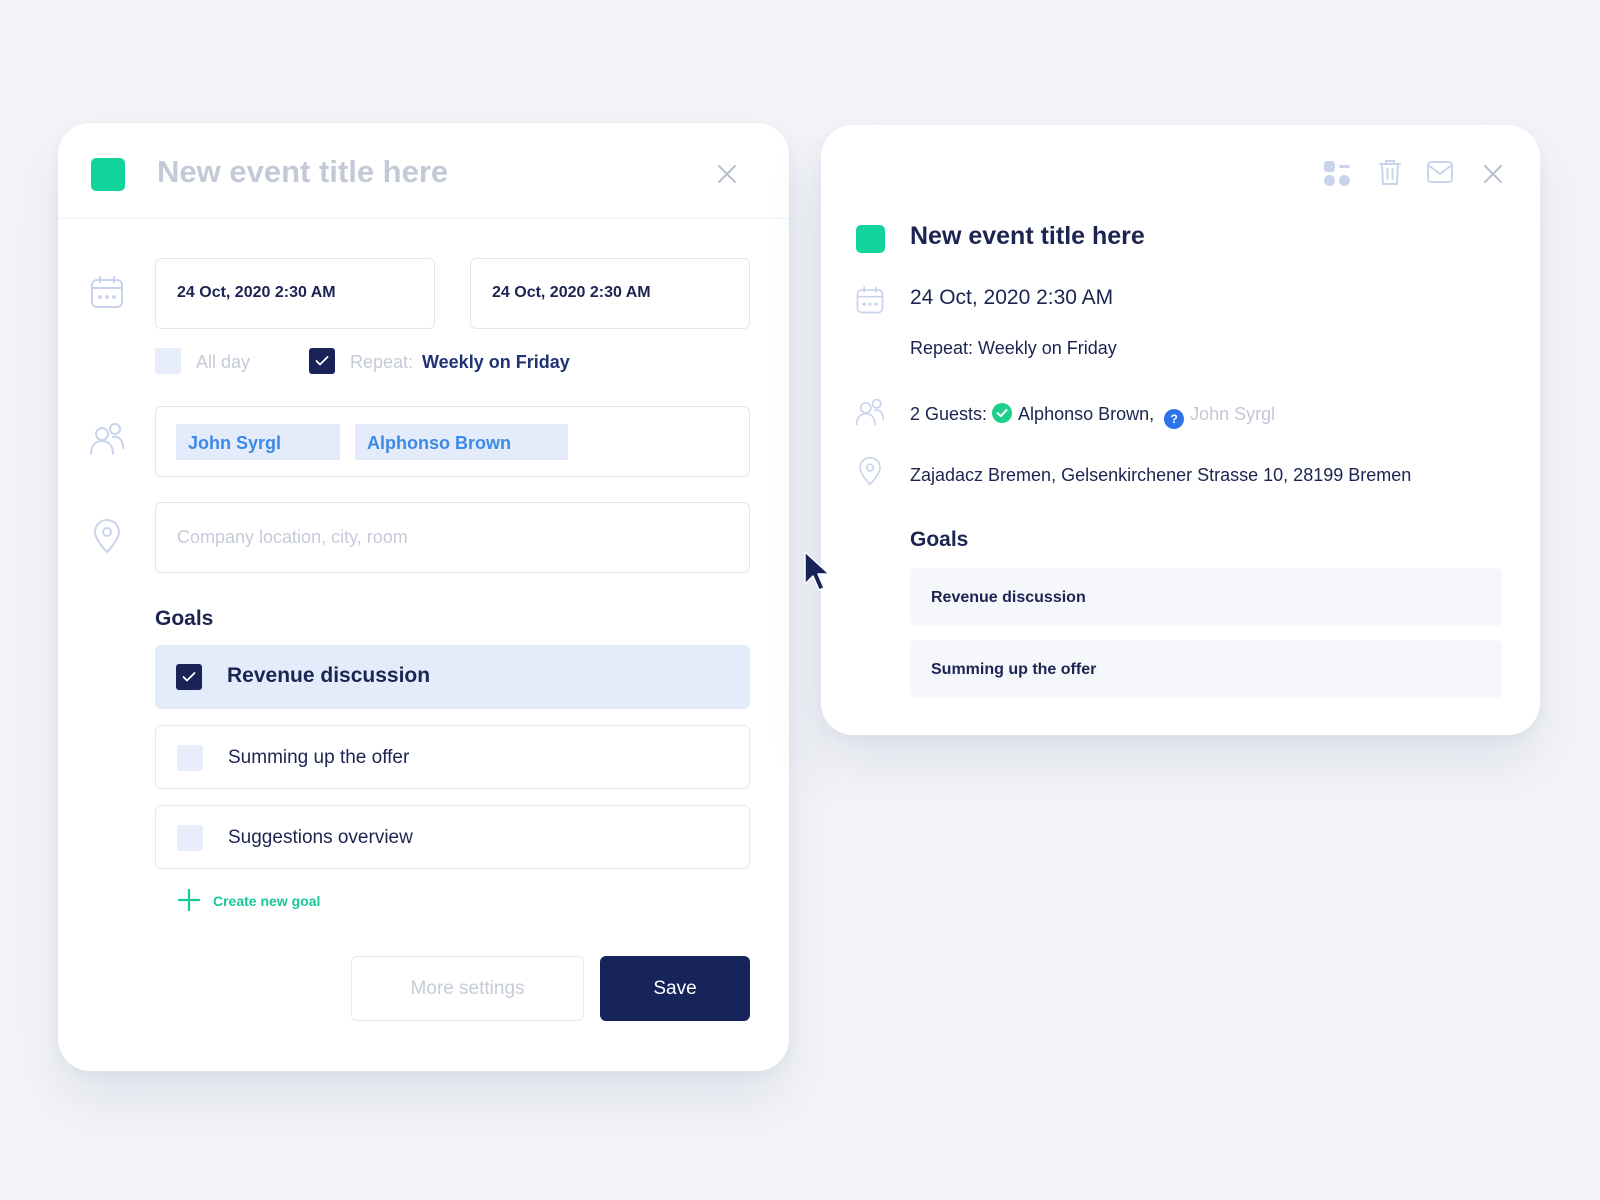 This screenshot has width=1600, height=1200. I want to click on layout-icon, so click(1337, 173).